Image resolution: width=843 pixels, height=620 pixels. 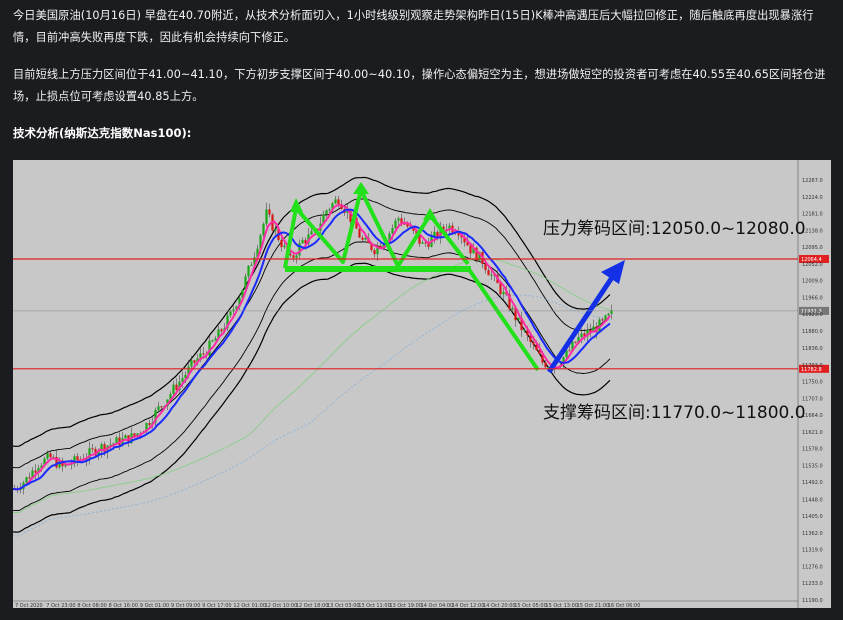 I want to click on y-tick-label: 12052.0, so click(x=812, y=265).